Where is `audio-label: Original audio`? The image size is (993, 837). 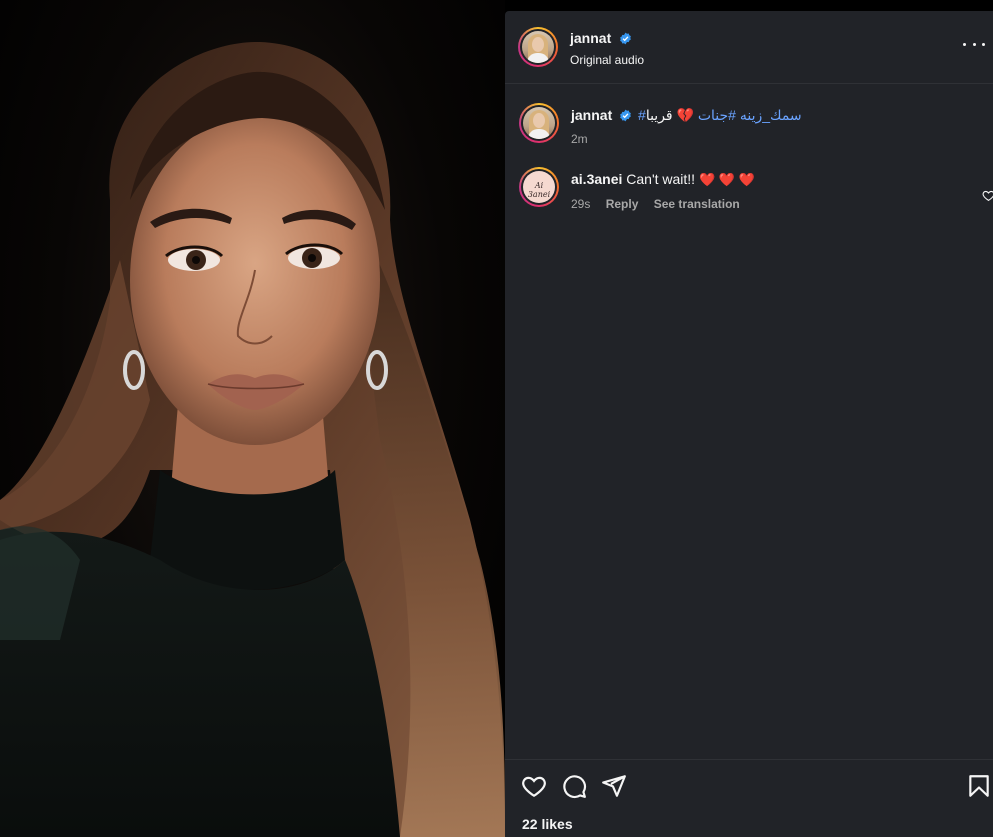 audio-label: Original audio is located at coordinates (607, 60).